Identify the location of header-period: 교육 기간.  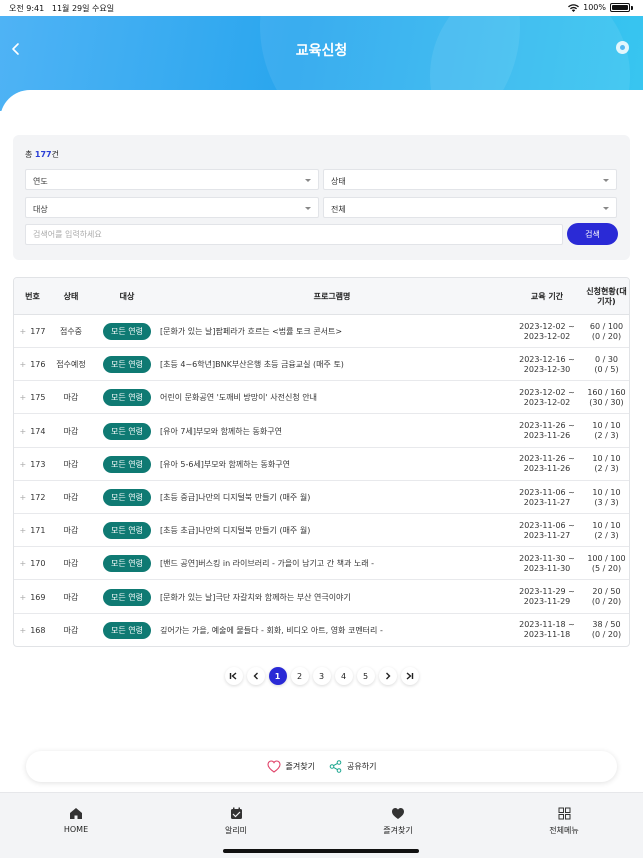
(547, 296).